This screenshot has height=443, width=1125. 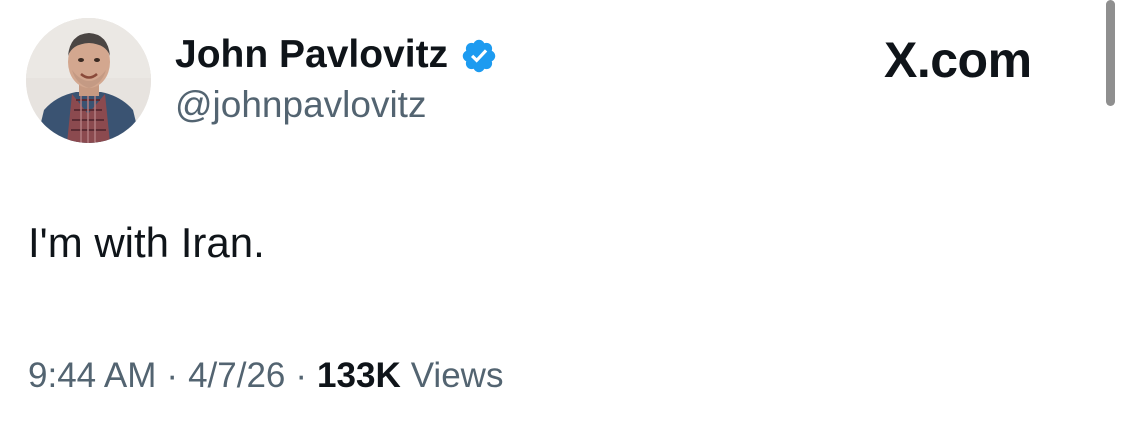 I want to click on verified-badge-icon, so click(x=479, y=56).